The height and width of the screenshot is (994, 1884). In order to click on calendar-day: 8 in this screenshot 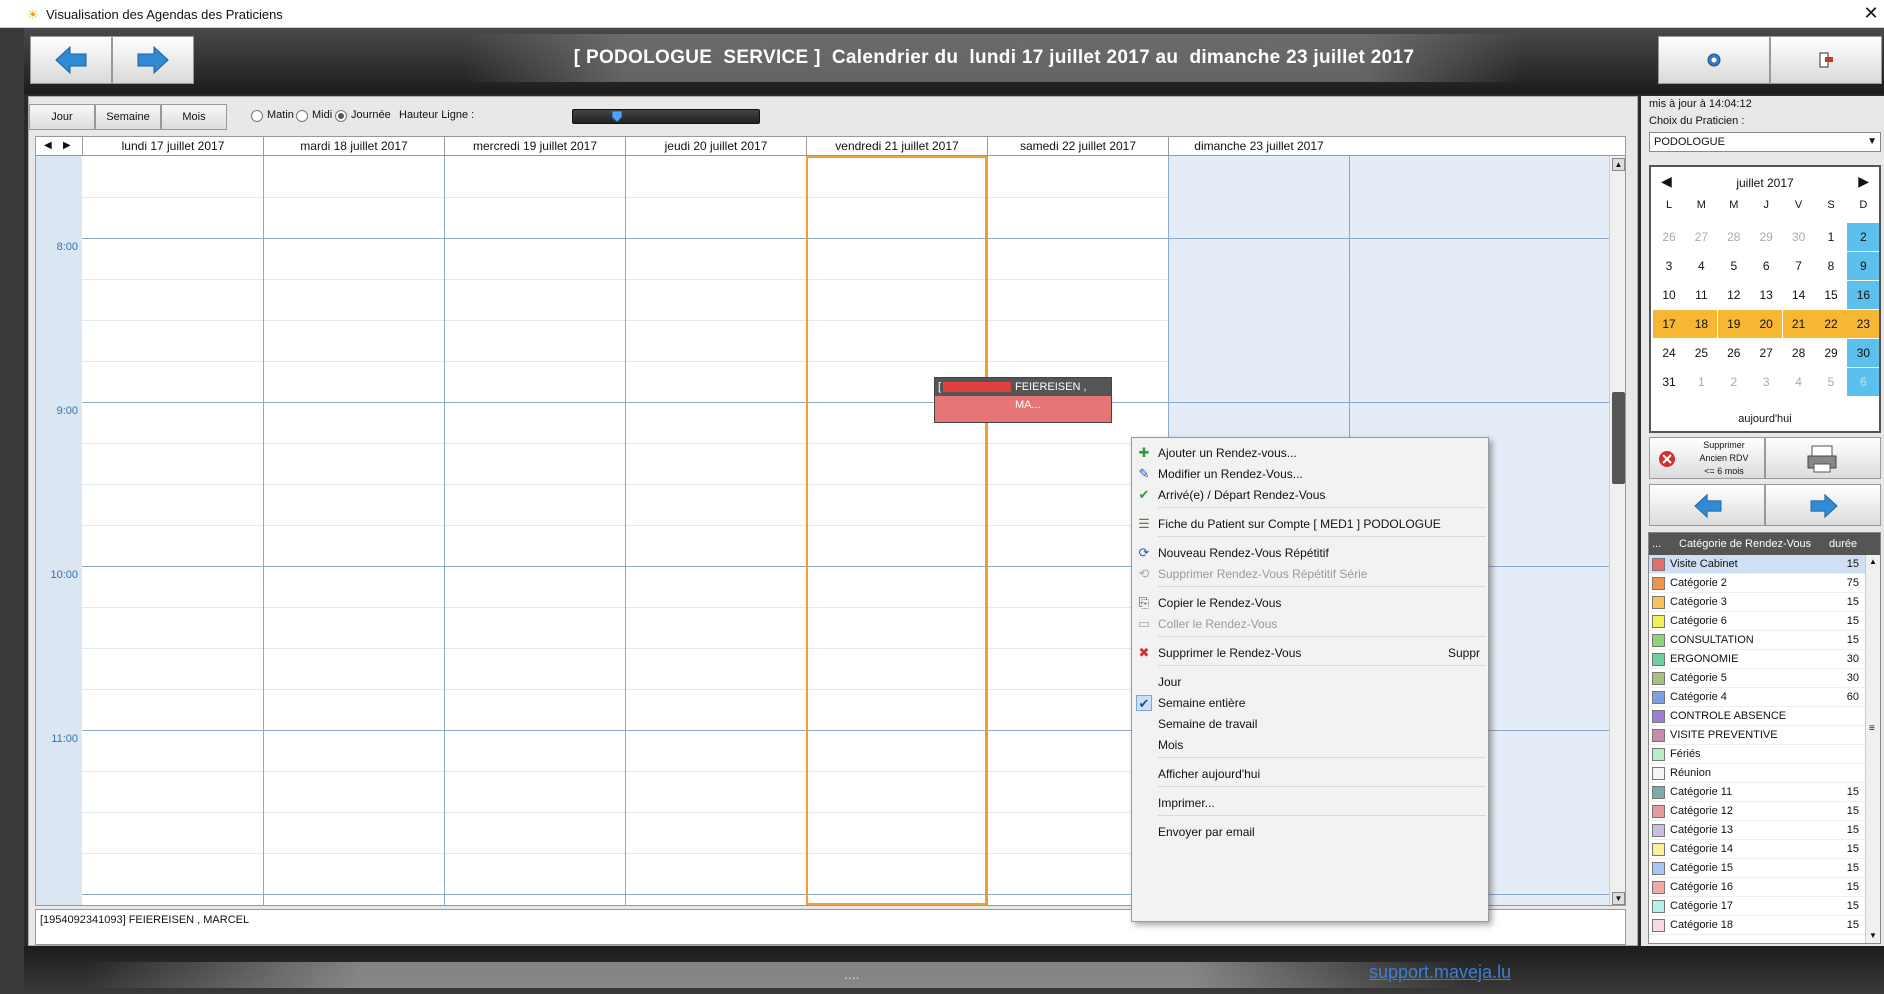, I will do `click(1831, 266)`.